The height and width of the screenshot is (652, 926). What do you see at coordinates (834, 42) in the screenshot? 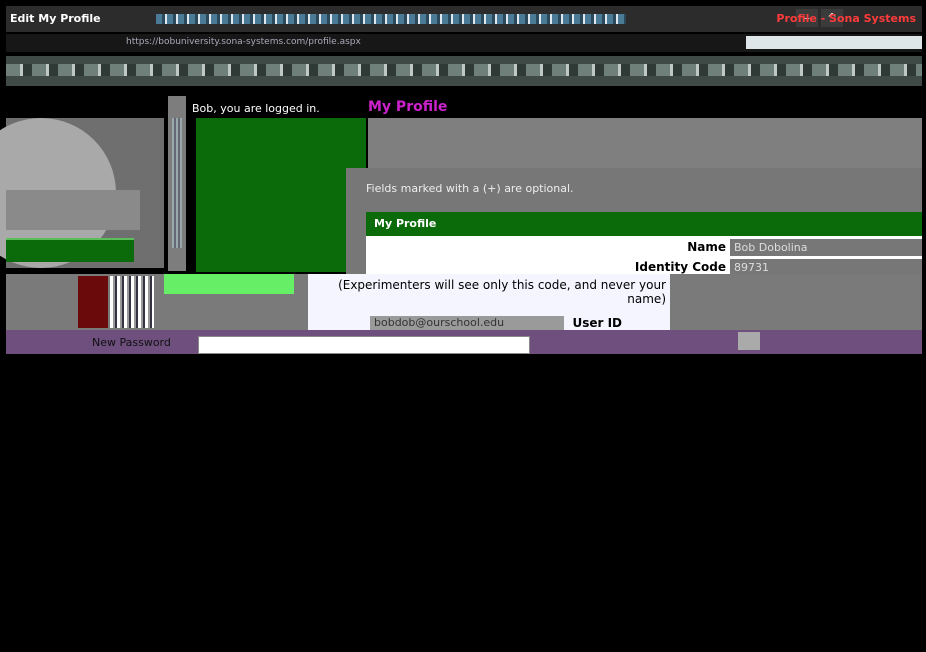
I see `search-input` at bounding box center [834, 42].